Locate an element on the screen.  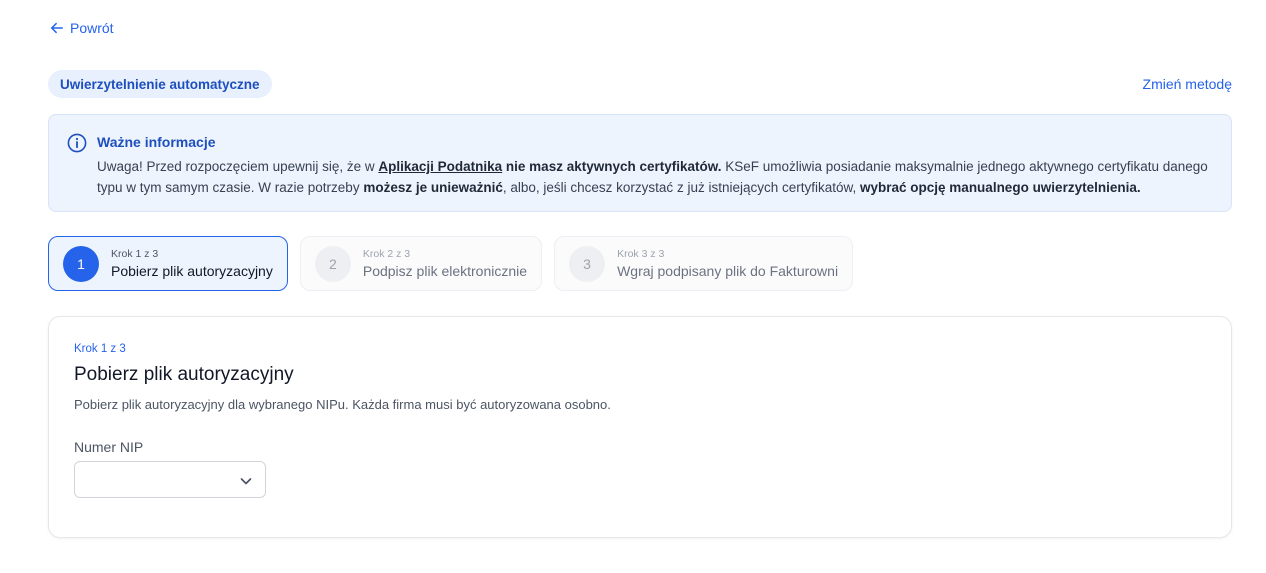
card-step-label: Krok 1 z 3 is located at coordinates (100, 349).